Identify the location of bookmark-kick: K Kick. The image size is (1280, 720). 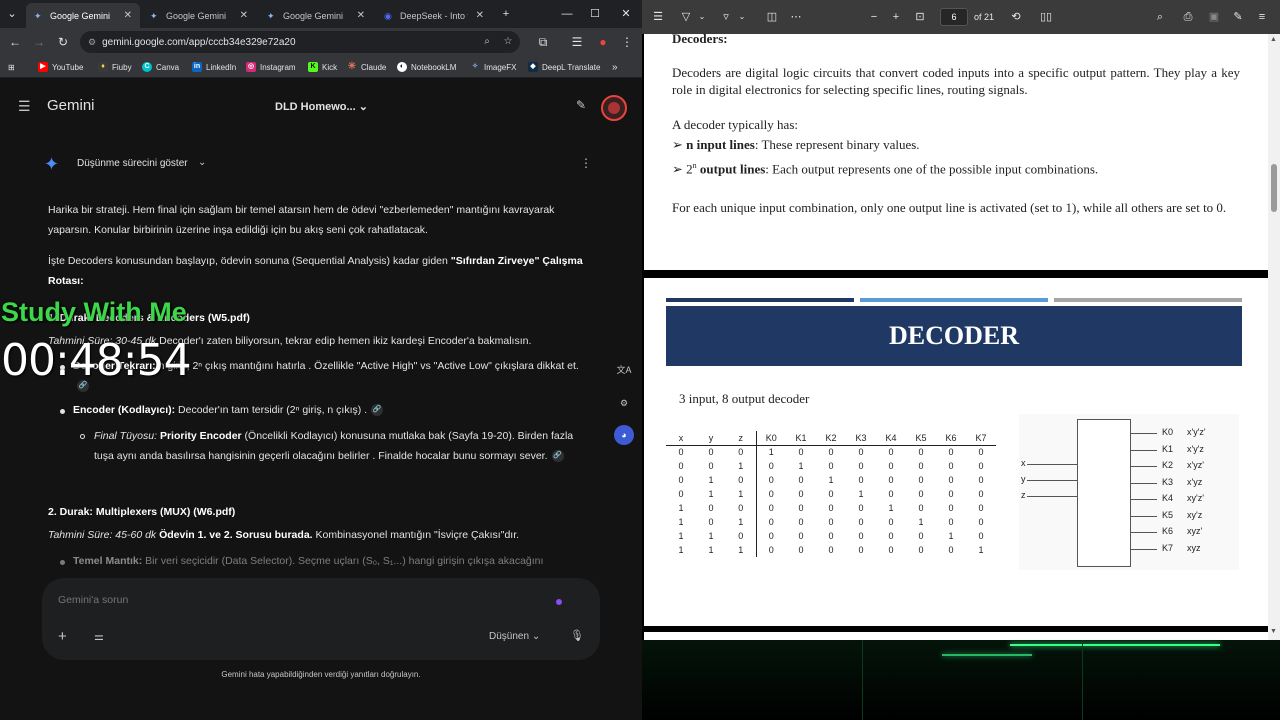
(322, 67).